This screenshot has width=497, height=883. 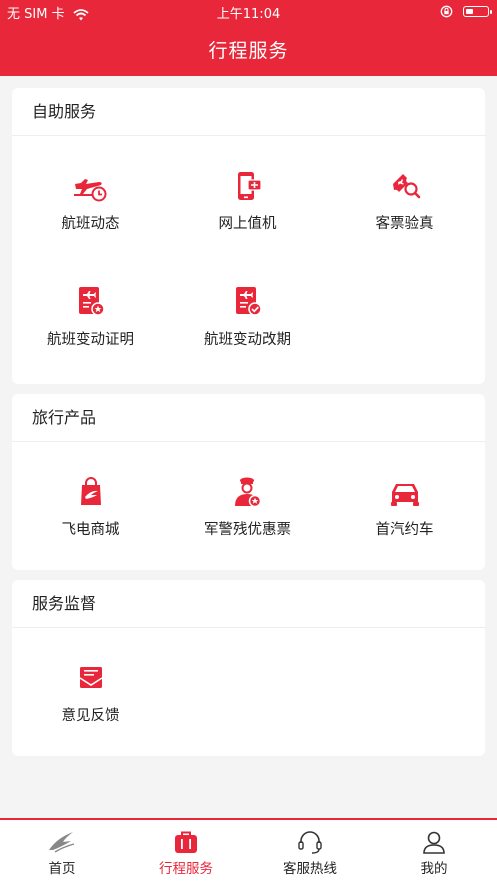 I want to click on tile-label: 航班动态, so click(x=90, y=224).